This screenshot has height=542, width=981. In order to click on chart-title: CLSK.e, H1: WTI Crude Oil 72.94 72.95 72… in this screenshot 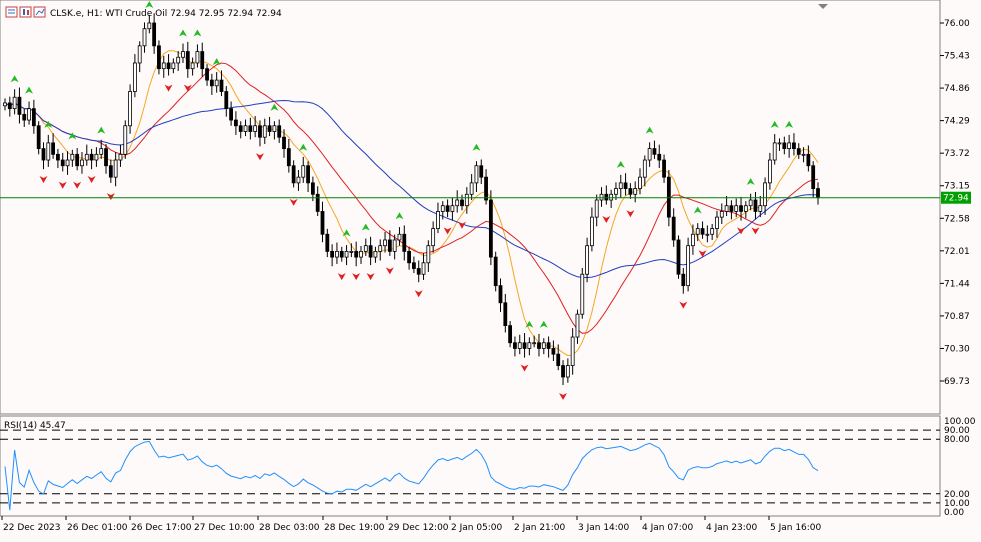, I will do `click(166, 14)`.